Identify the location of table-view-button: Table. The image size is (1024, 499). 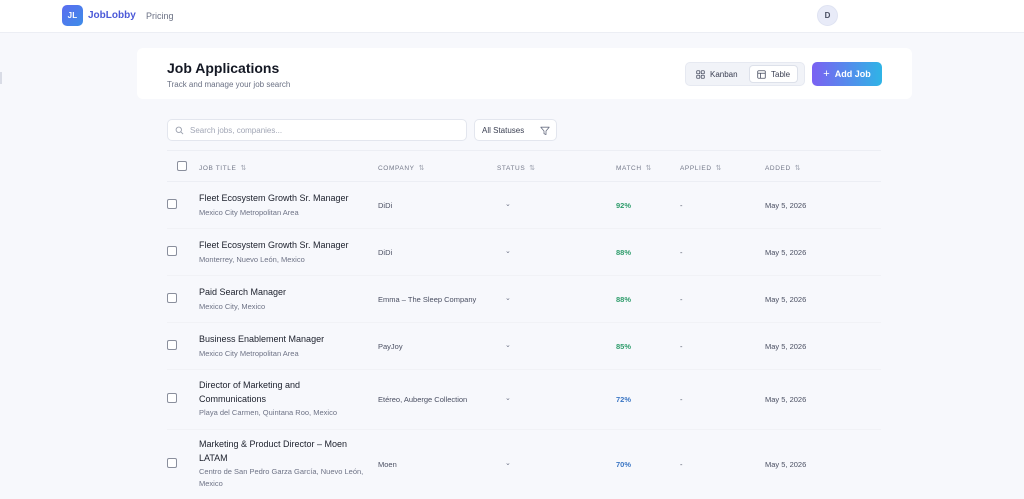
(774, 74).